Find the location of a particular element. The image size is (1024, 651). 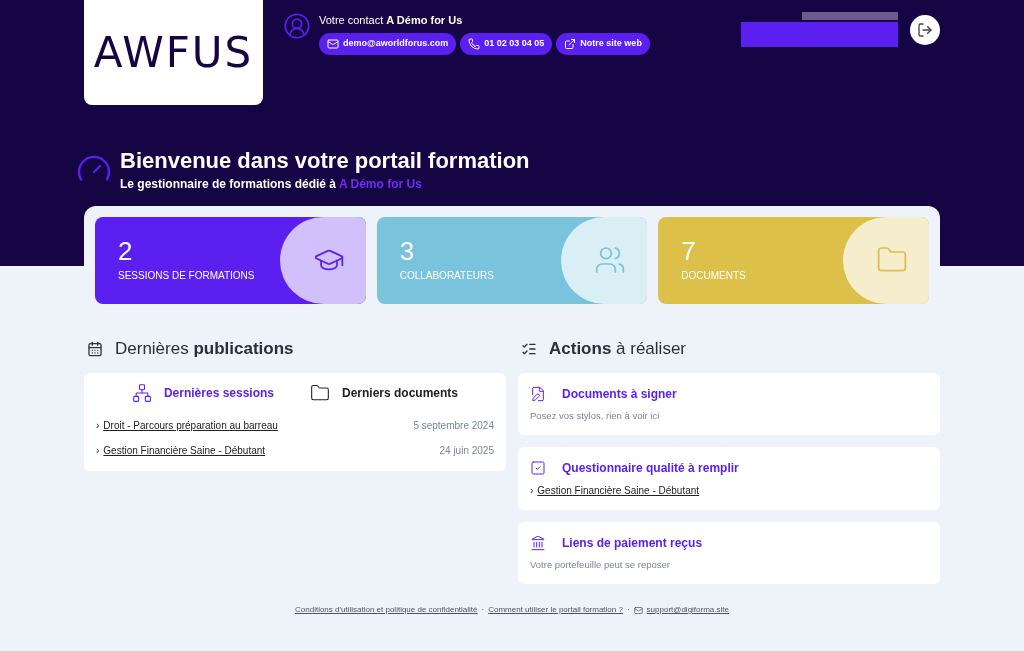

session-date: 24 juin 2025 is located at coordinates (466, 450).